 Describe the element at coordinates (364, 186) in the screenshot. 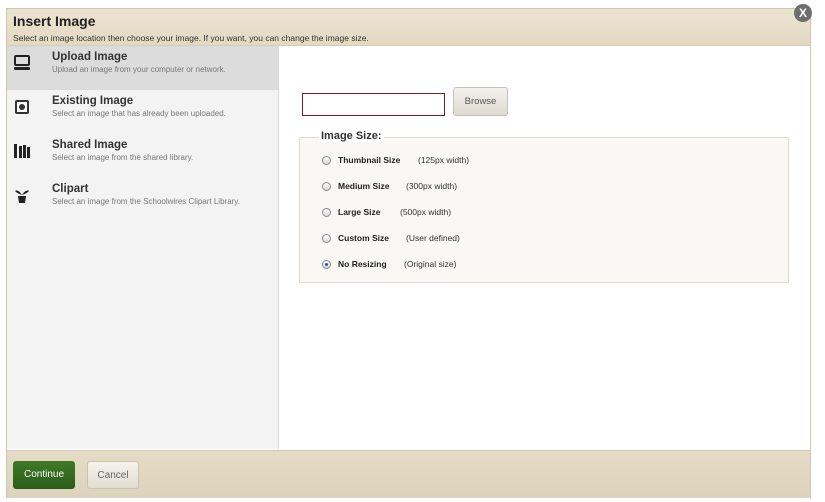

I see `size-option-label: Medium Size` at that location.